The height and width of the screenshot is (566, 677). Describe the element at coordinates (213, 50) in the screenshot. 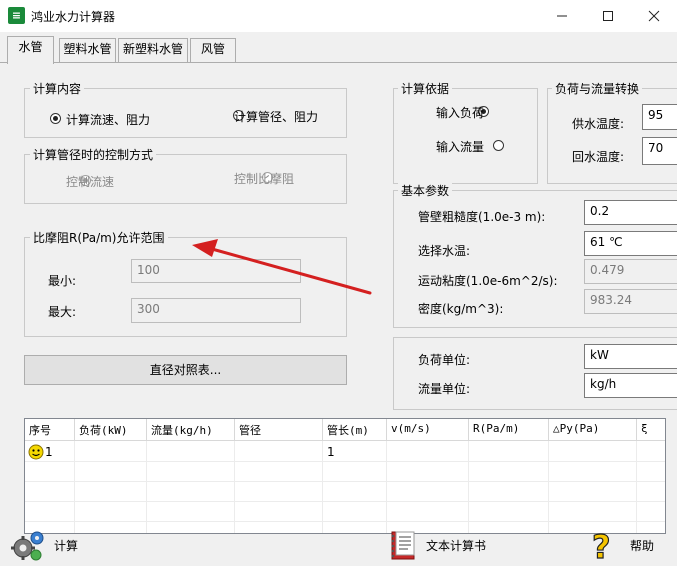

I see `tab-air-duct: 风管` at that location.